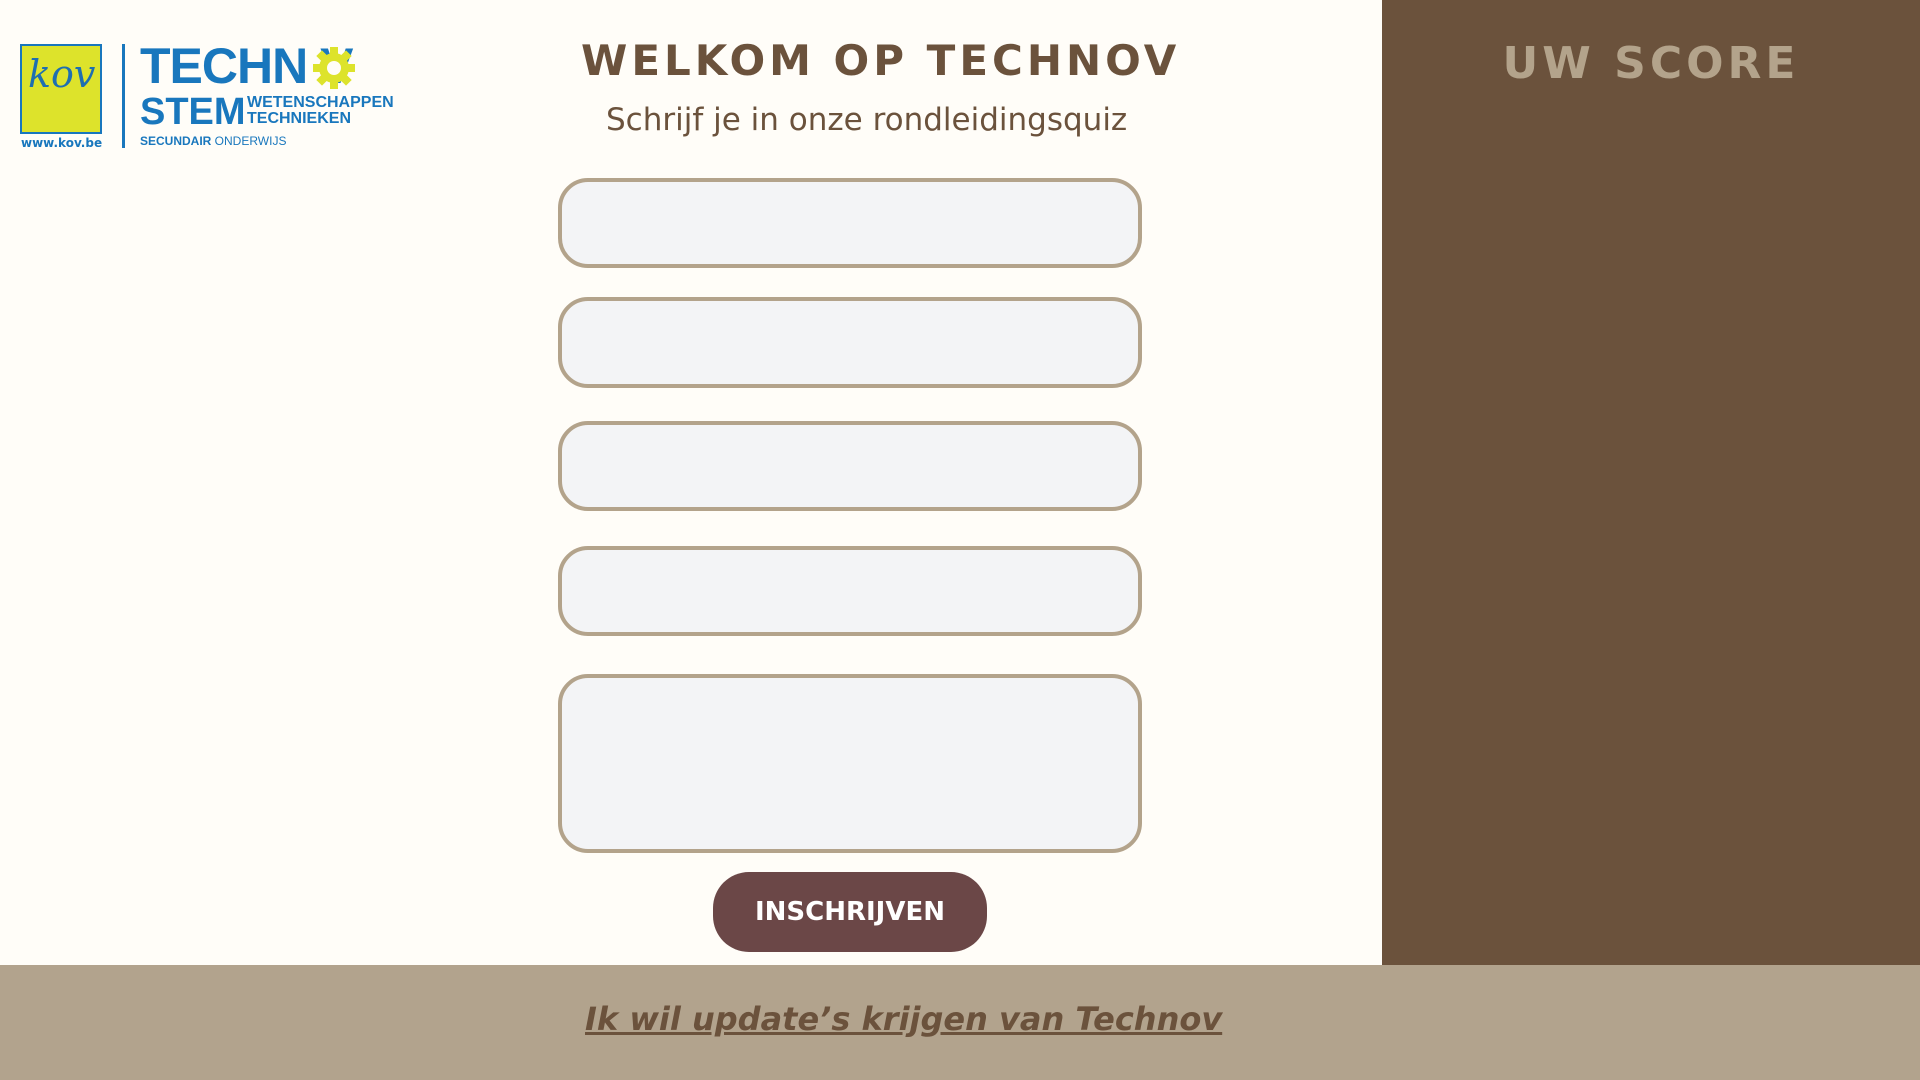 Image resolution: width=1920 pixels, height=1080 pixels. What do you see at coordinates (249, 141) in the screenshot?
I see `logo-onderwijs: ONDERWIJS` at bounding box center [249, 141].